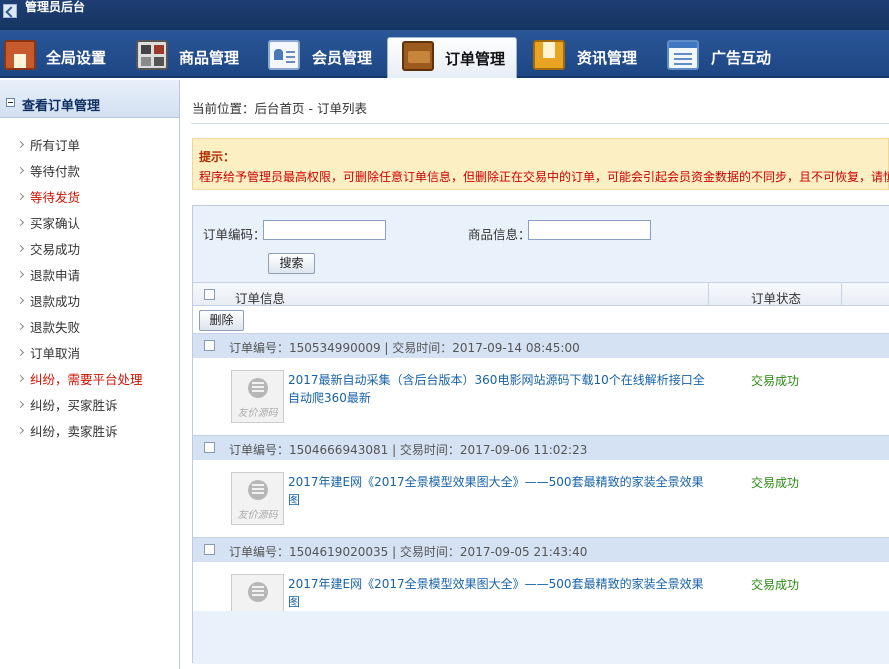 This screenshot has width=889, height=669. Describe the element at coordinates (418, 56) in the screenshot. I see `wallet-icon` at that location.